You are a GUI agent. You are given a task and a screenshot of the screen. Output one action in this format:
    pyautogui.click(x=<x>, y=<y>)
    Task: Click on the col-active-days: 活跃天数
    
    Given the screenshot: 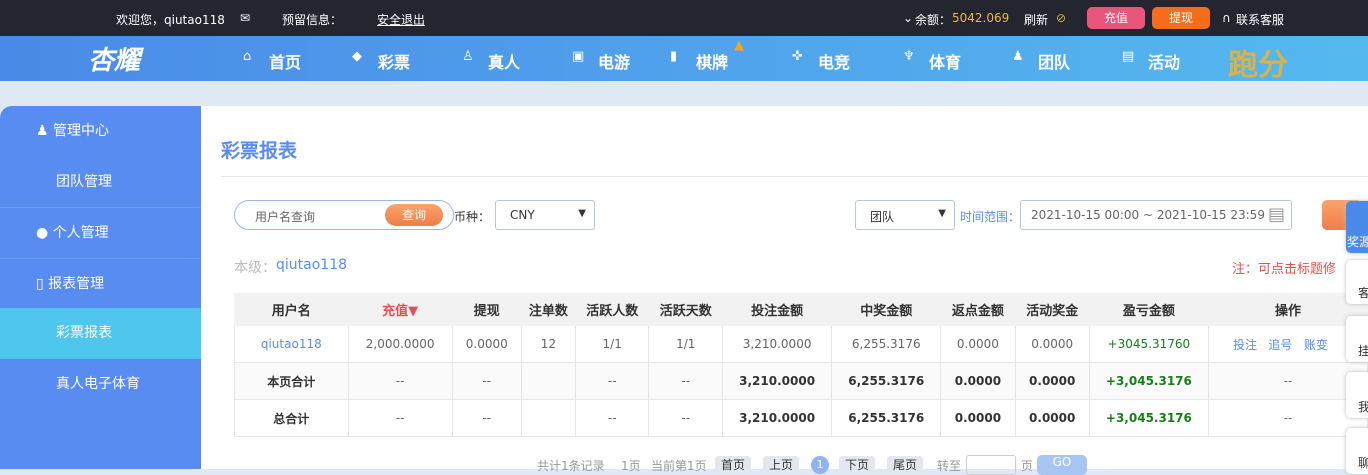 What is the action you would take?
    pyautogui.click(x=686, y=309)
    